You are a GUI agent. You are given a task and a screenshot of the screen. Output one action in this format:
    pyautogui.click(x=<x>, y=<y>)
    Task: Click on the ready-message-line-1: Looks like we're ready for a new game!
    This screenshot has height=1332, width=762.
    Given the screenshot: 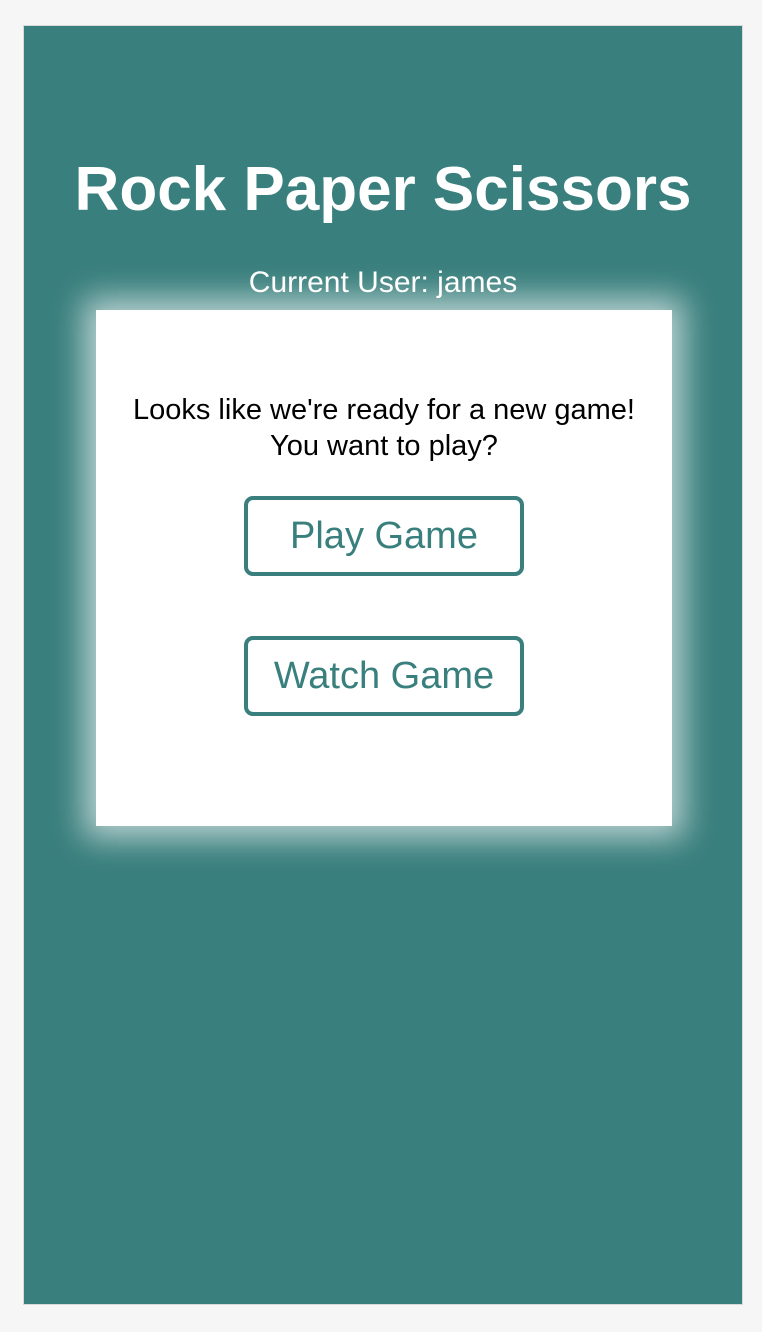 What is the action you would take?
    pyautogui.click(x=383, y=410)
    